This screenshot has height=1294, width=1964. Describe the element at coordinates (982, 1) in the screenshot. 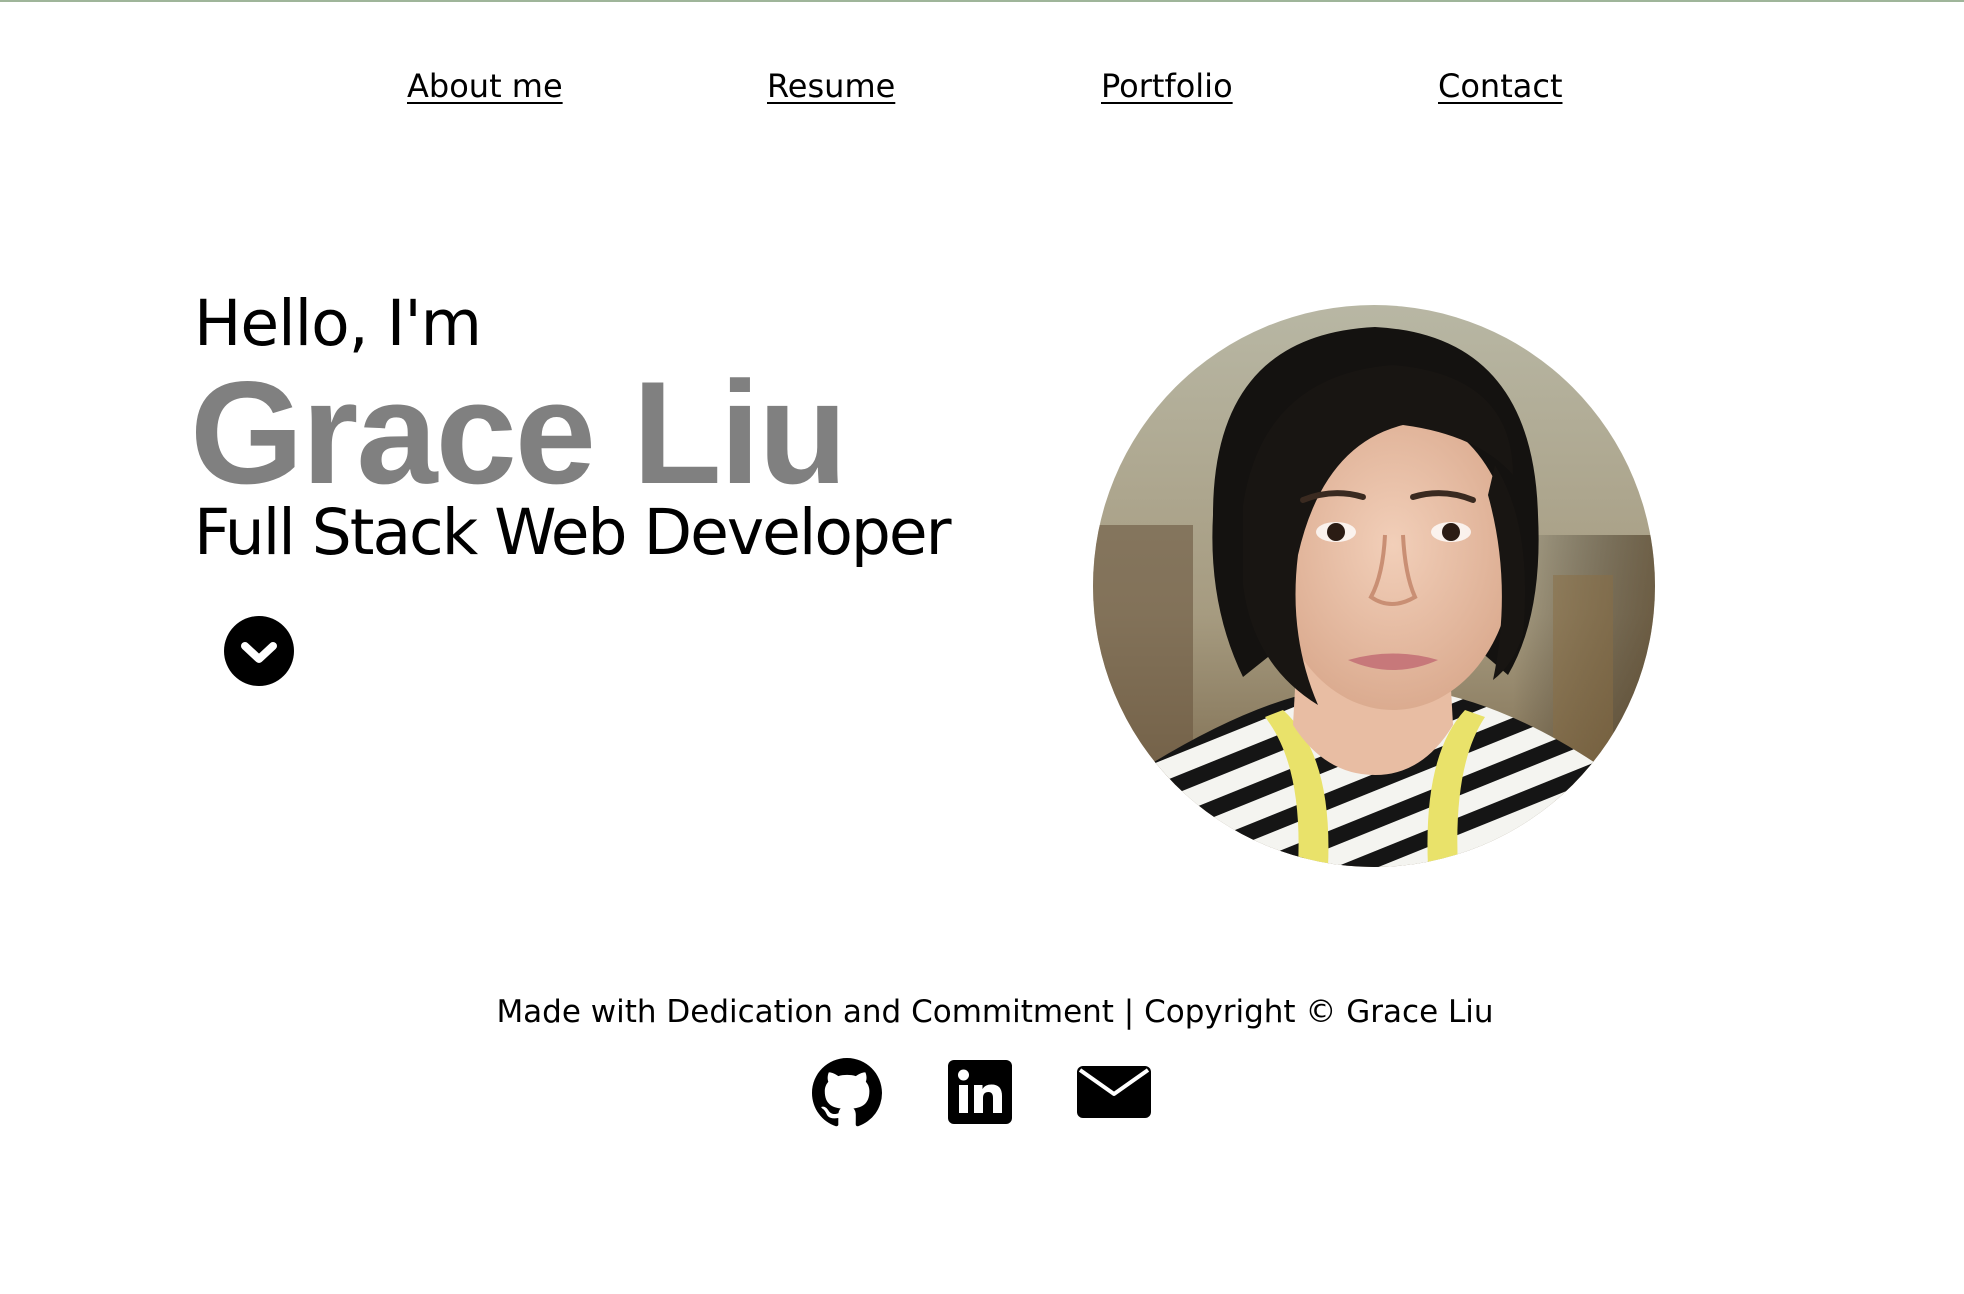

I see `top-rule` at that location.